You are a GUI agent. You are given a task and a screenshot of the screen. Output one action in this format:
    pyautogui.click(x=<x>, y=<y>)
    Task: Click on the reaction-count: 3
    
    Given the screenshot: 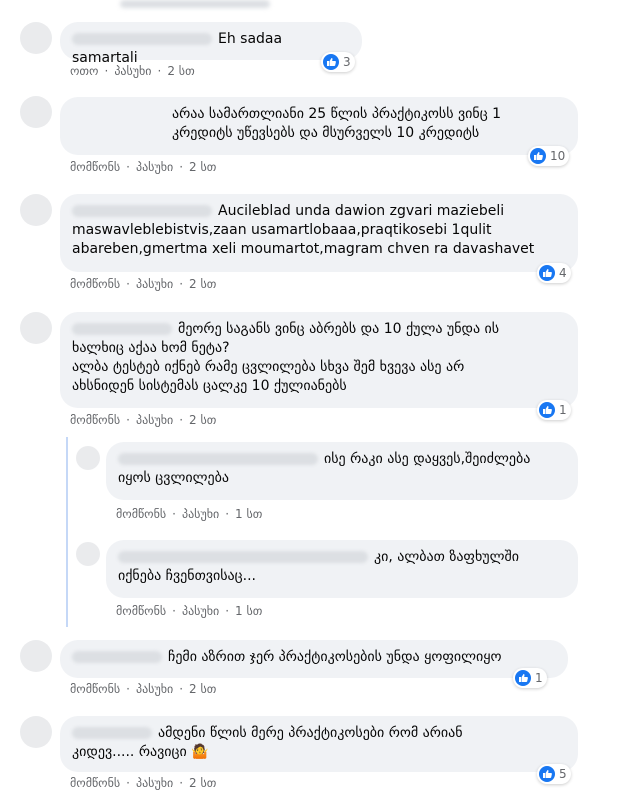 What is the action you would take?
    pyautogui.click(x=338, y=62)
    